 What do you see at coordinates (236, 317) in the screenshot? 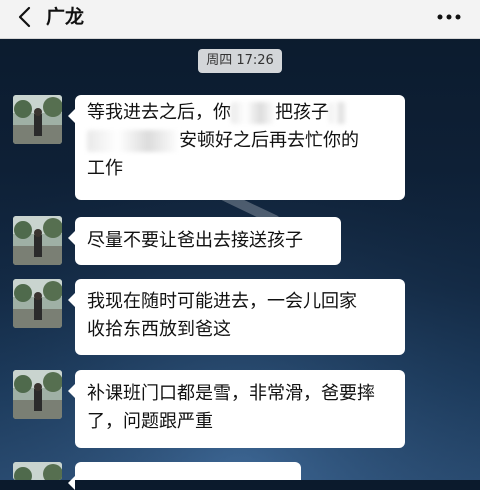
I see `message-bubble: 我现在随时可能进去，一会儿回家 收拾东西放到爸这` at bounding box center [236, 317].